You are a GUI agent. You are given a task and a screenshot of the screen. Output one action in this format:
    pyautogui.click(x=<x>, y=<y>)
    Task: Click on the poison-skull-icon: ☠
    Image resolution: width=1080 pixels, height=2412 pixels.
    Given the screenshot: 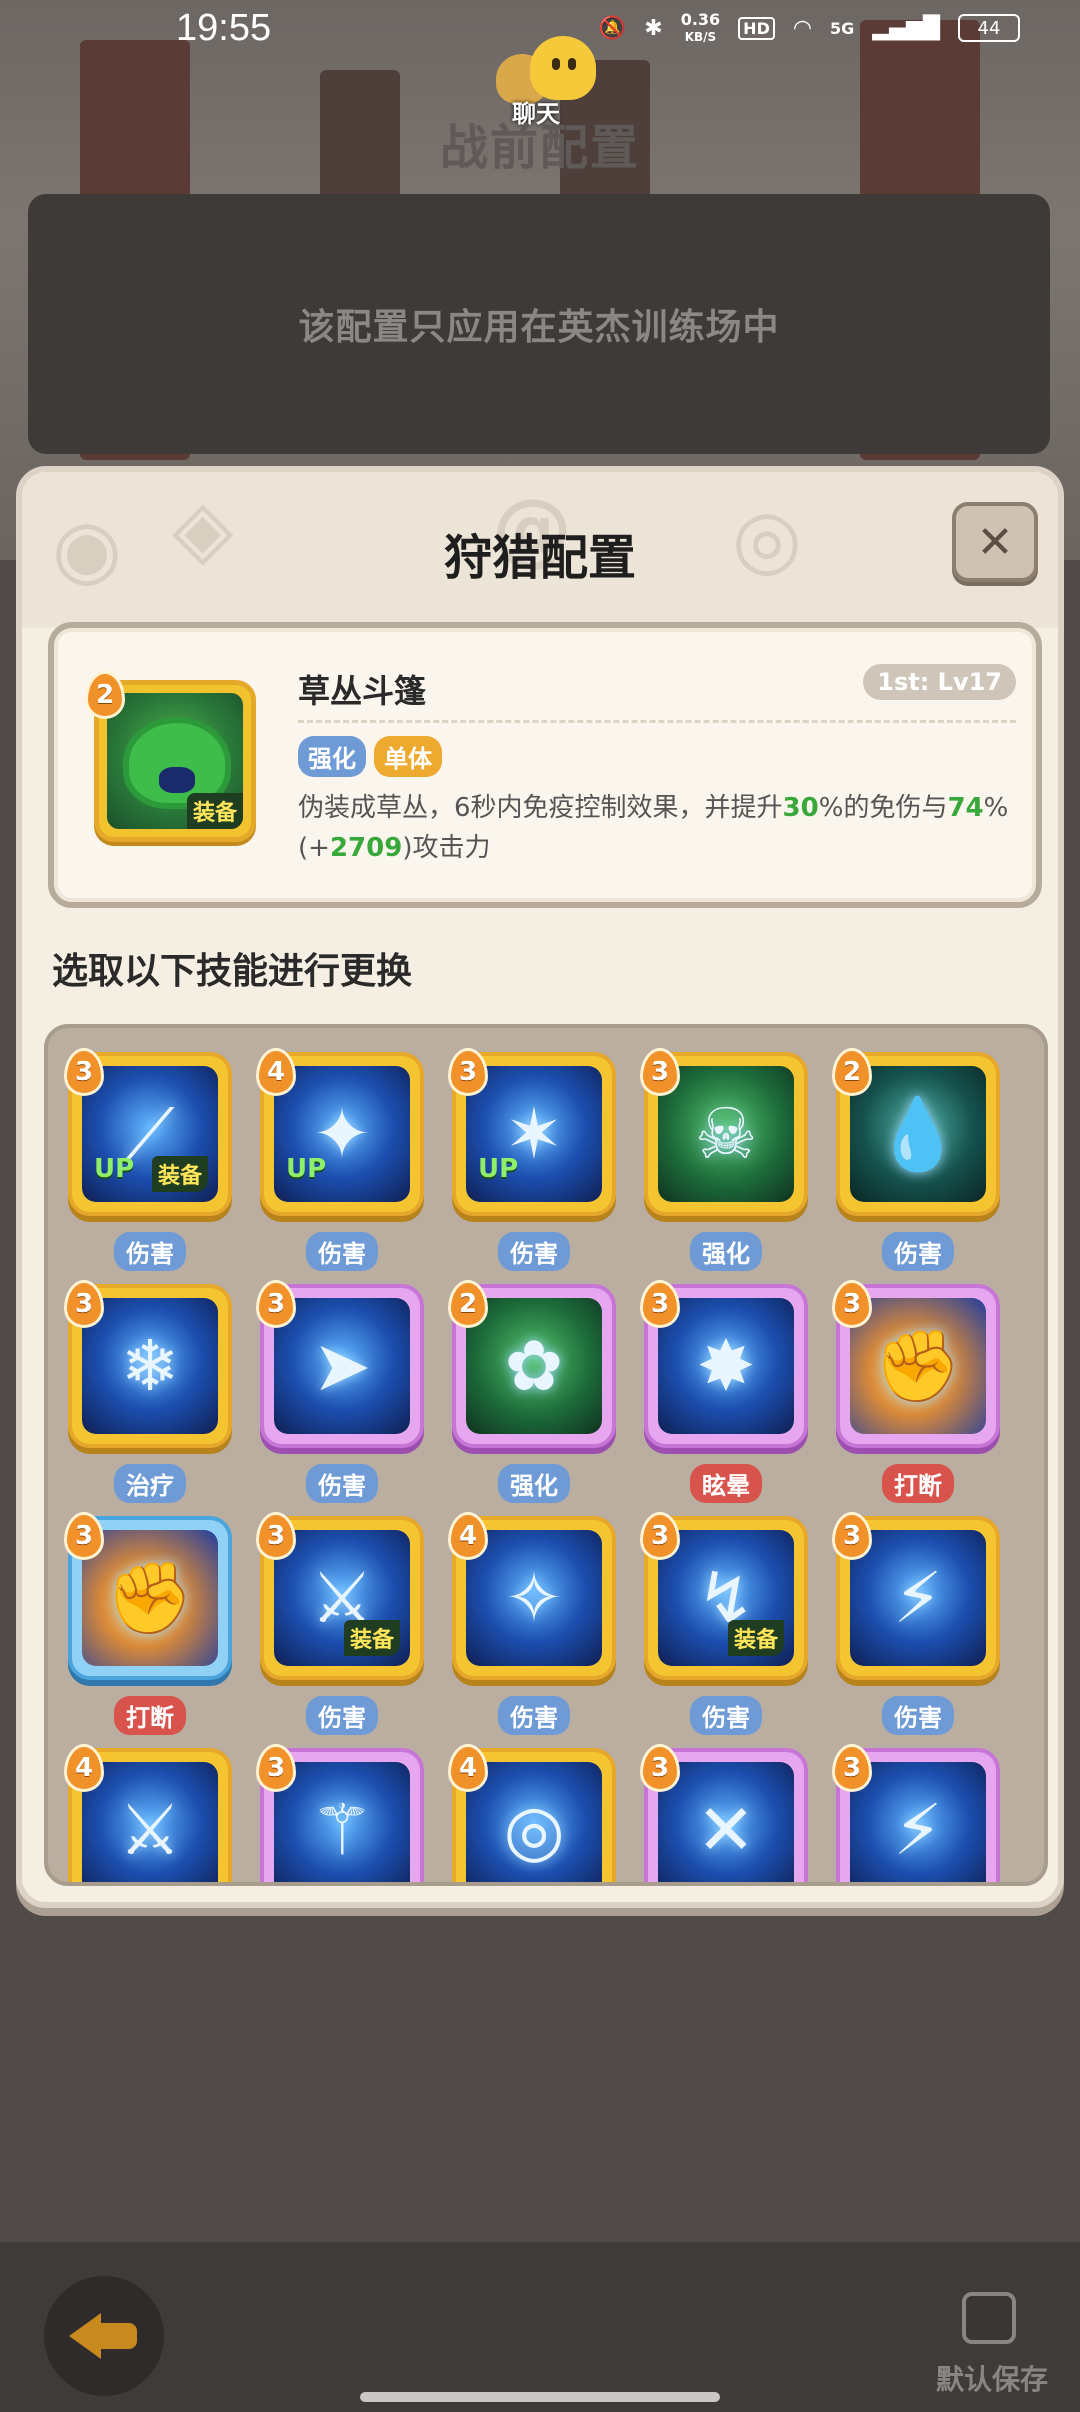 What is the action you would take?
    pyautogui.click(x=726, y=1134)
    